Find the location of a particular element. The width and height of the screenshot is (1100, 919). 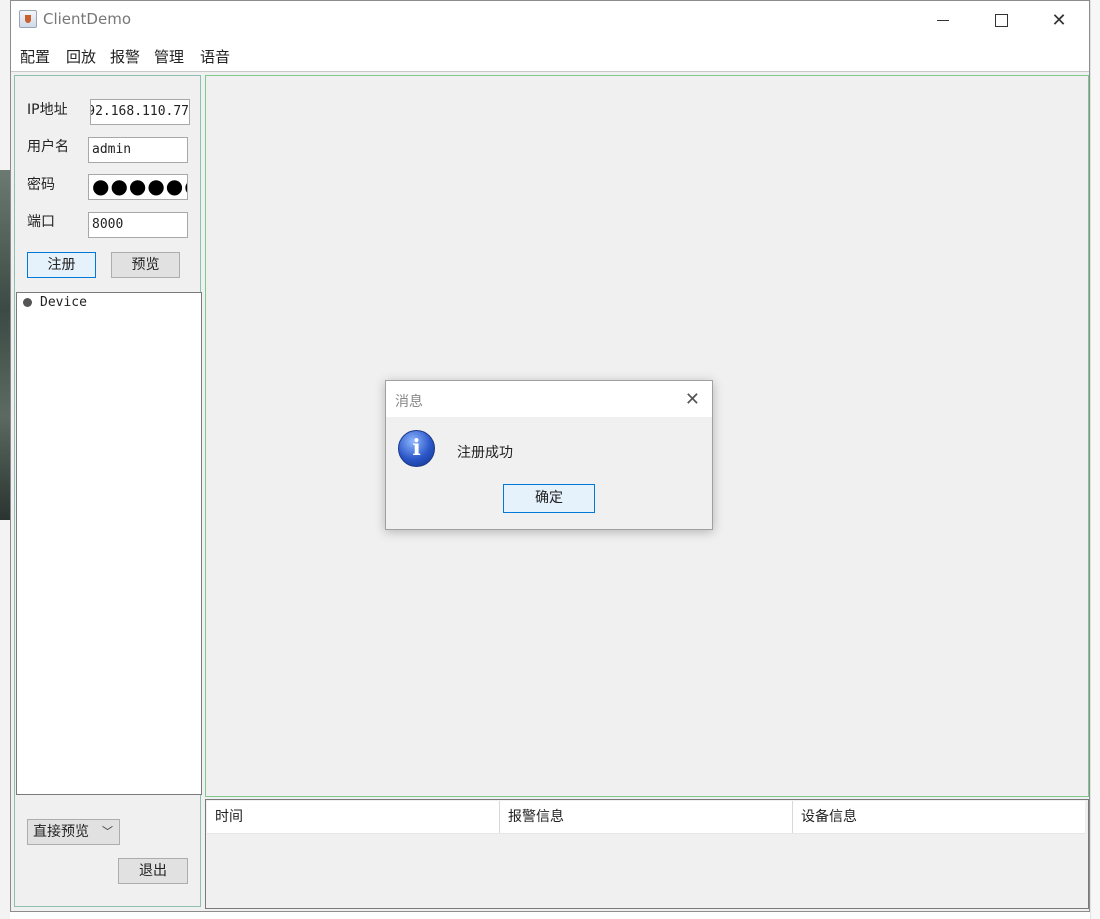

chevron-down-icon: ﹀ is located at coordinates (107, 831).